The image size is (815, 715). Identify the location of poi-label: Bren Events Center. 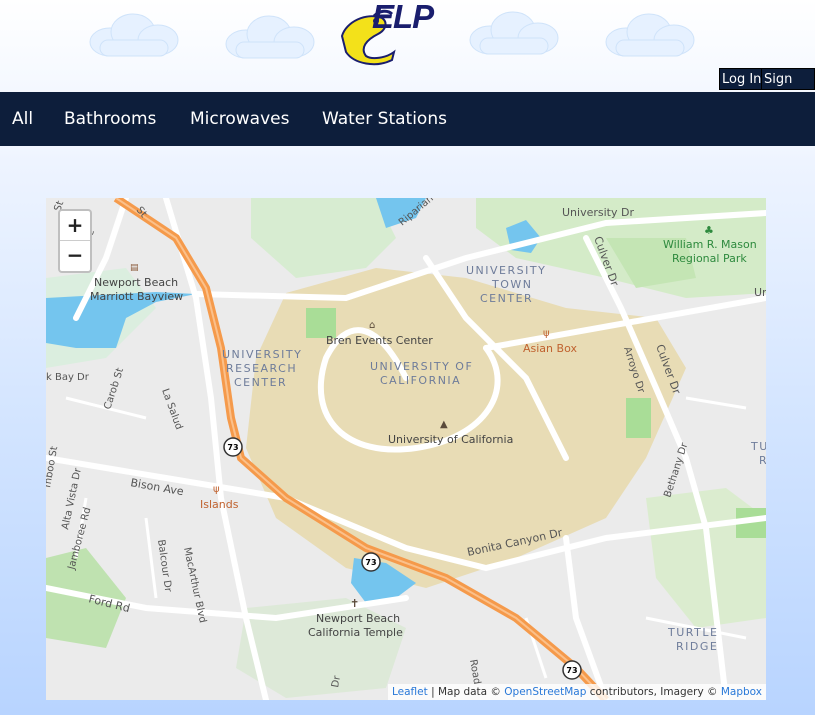
(379, 340).